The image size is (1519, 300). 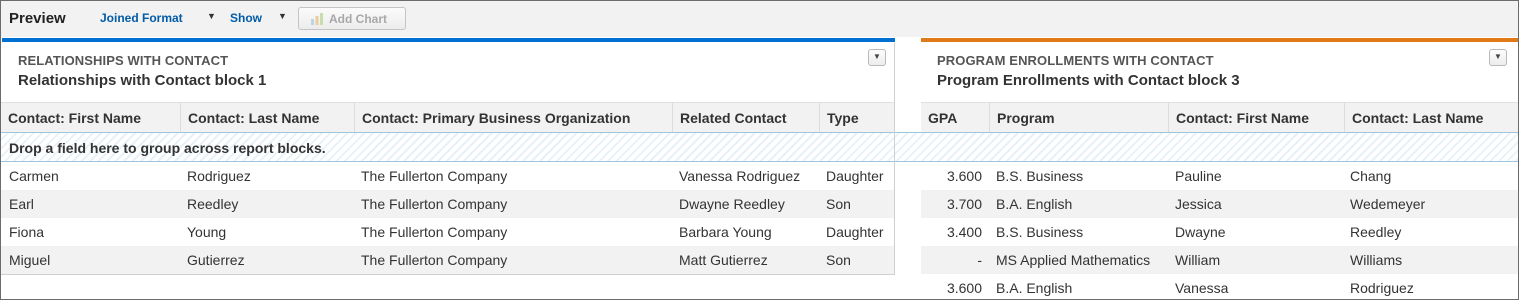 I want to click on table-row: 3.700 B.A. English Jessica Wedemeyer, so click(x=1219, y=204).